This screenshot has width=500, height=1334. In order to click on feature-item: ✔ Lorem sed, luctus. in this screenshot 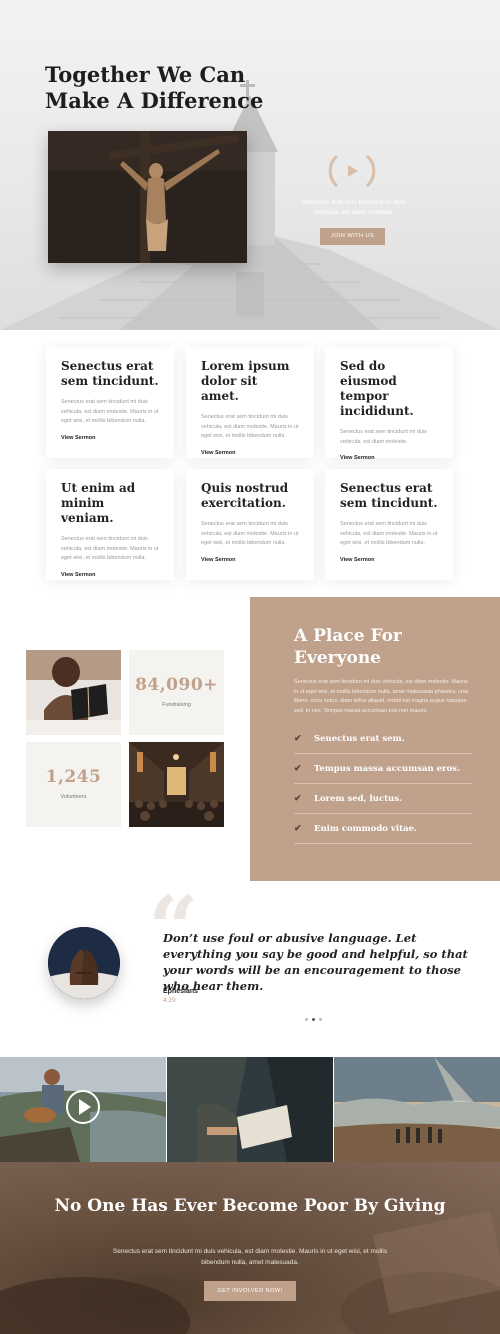, I will do `click(383, 799)`.